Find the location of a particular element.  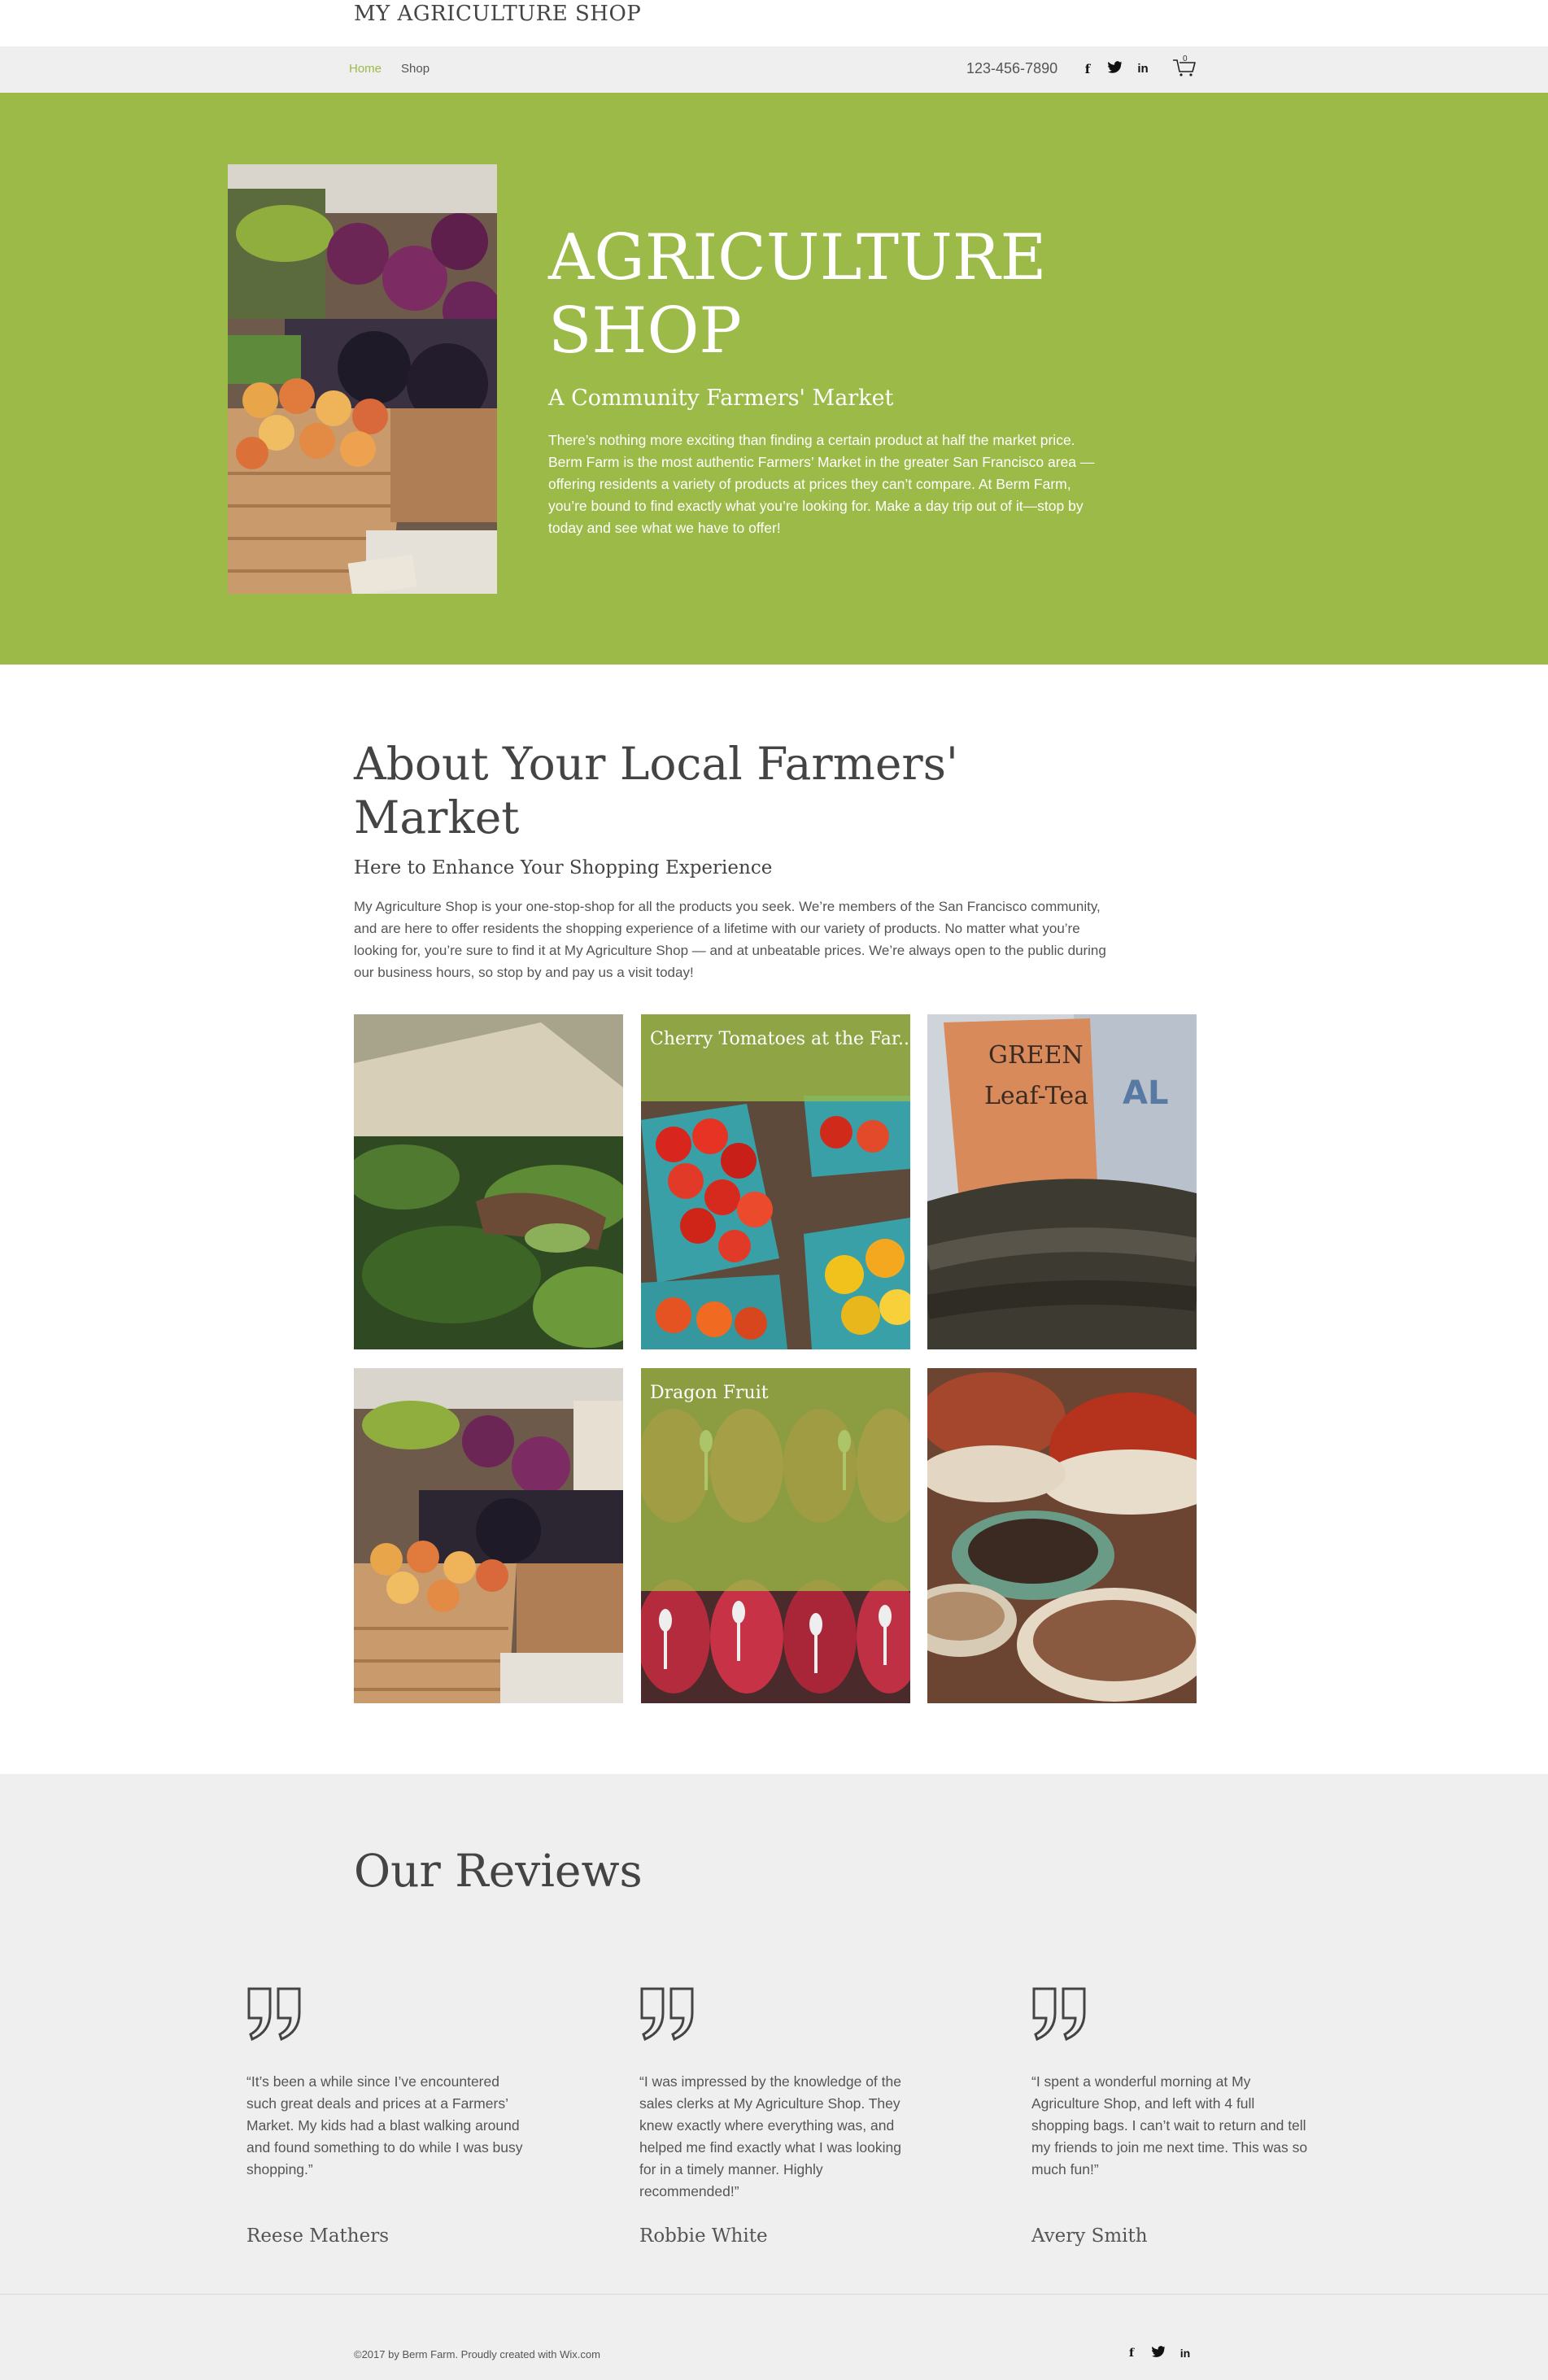

gallery-tile-dragon-fruit: Dragon Fruit is located at coordinates (775, 1536).